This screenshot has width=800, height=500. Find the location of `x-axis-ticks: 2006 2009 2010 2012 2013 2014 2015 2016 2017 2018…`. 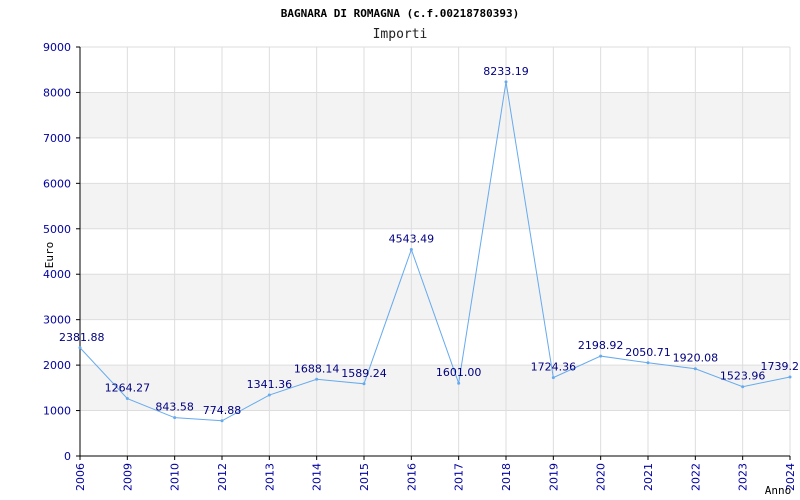

x-axis-ticks: 2006 2009 2010 2012 2013 2014 2015 2016 2017 2018… is located at coordinates (435, 473).